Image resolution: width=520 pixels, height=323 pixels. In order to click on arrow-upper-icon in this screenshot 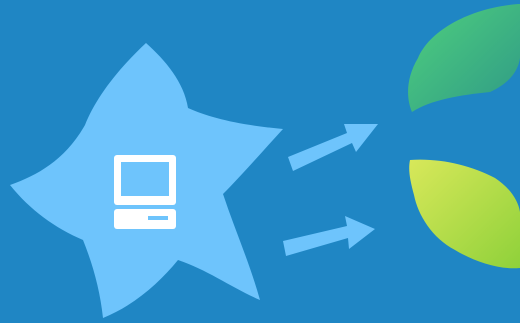, I will do `click(333, 147)`.